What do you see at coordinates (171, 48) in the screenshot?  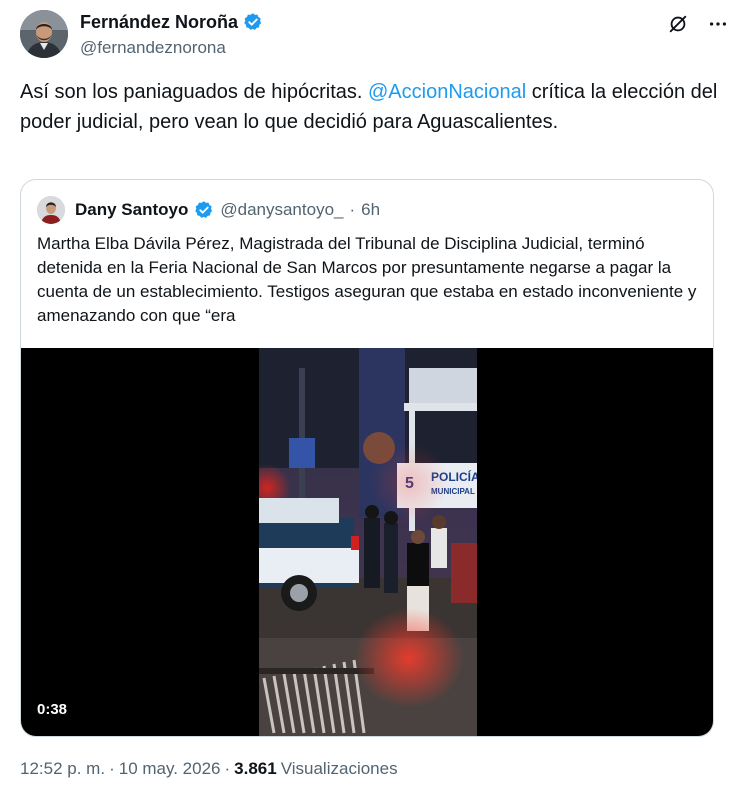 I see `author-handle: @fernandeznorona` at bounding box center [171, 48].